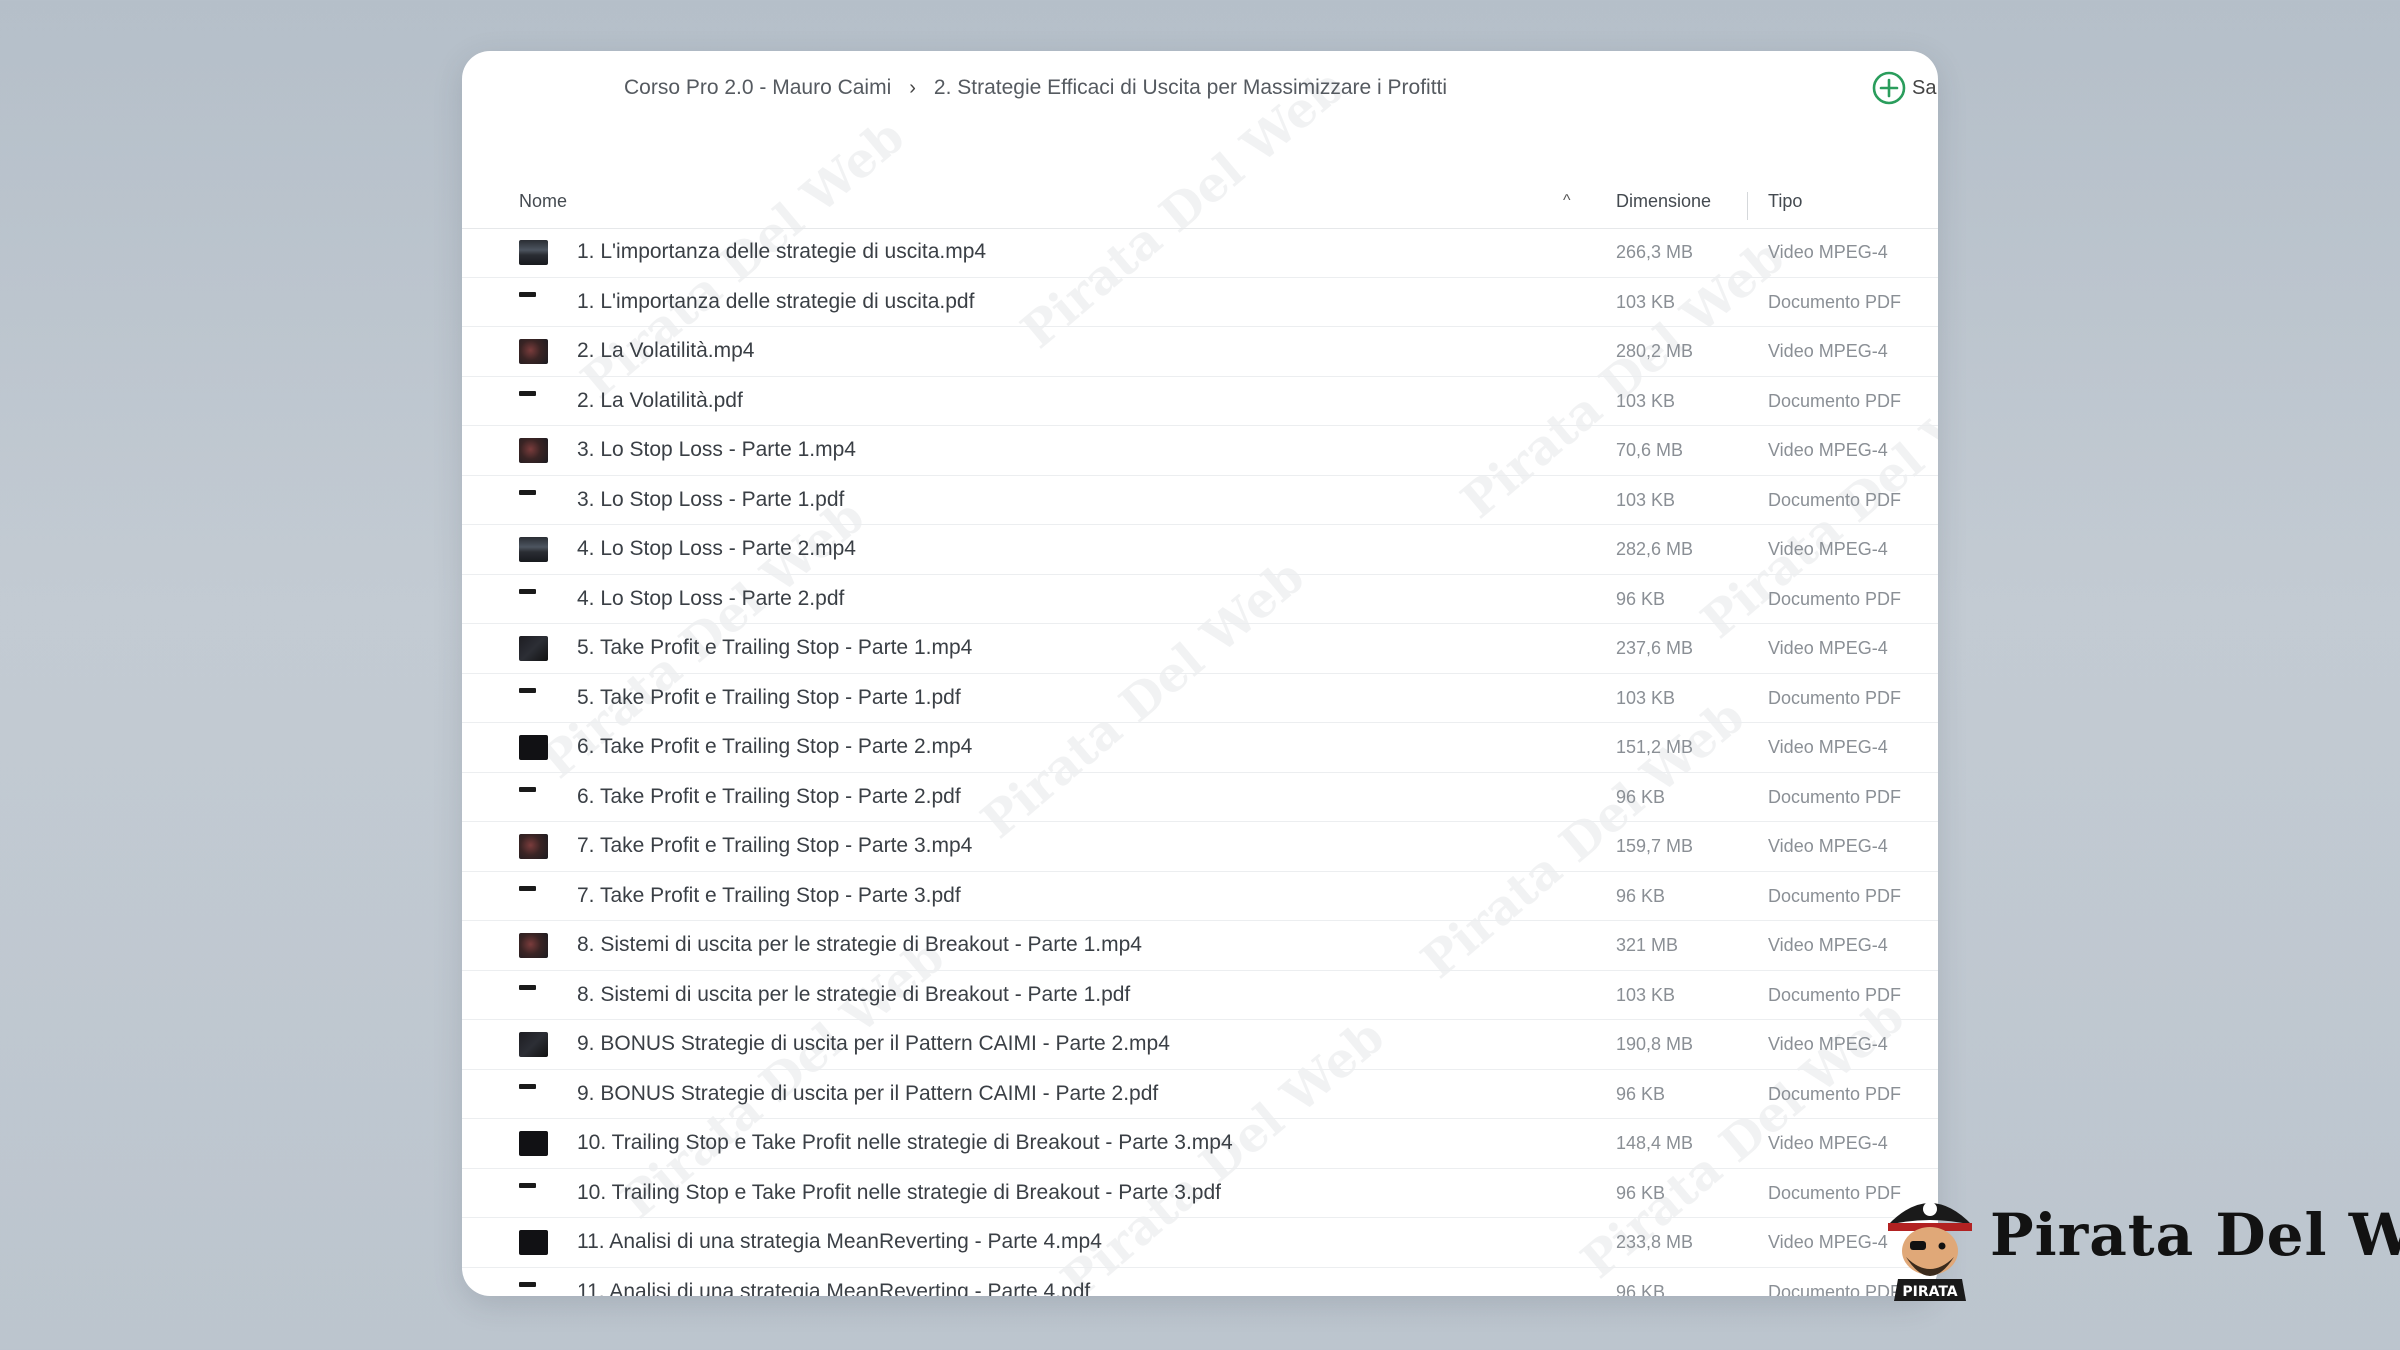 The width and height of the screenshot is (2400, 1350). What do you see at coordinates (710, 500) in the screenshot?
I see `file-name: 3. Lo Stop Loss - Parte 1.pdf` at bounding box center [710, 500].